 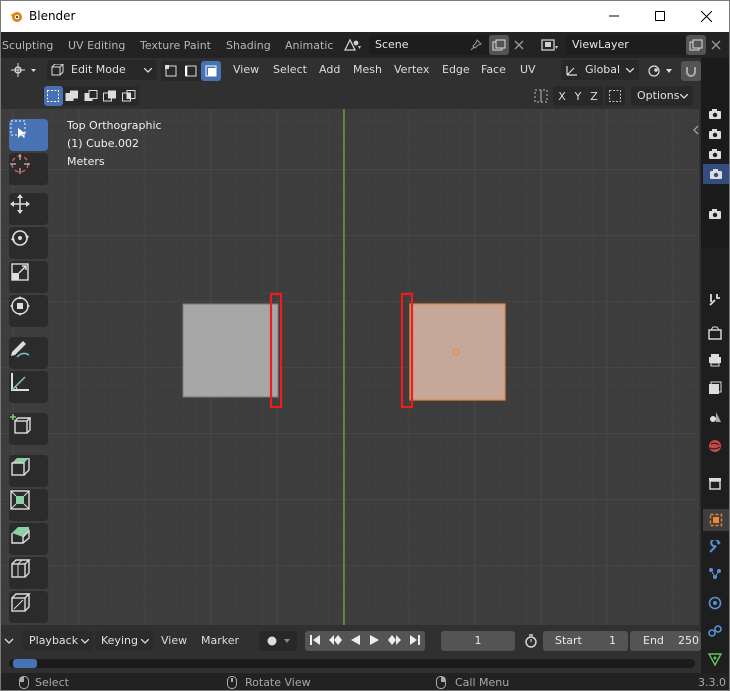 What do you see at coordinates (9, 641) in the screenshot?
I see `timeline-editor-type` at bounding box center [9, 641].